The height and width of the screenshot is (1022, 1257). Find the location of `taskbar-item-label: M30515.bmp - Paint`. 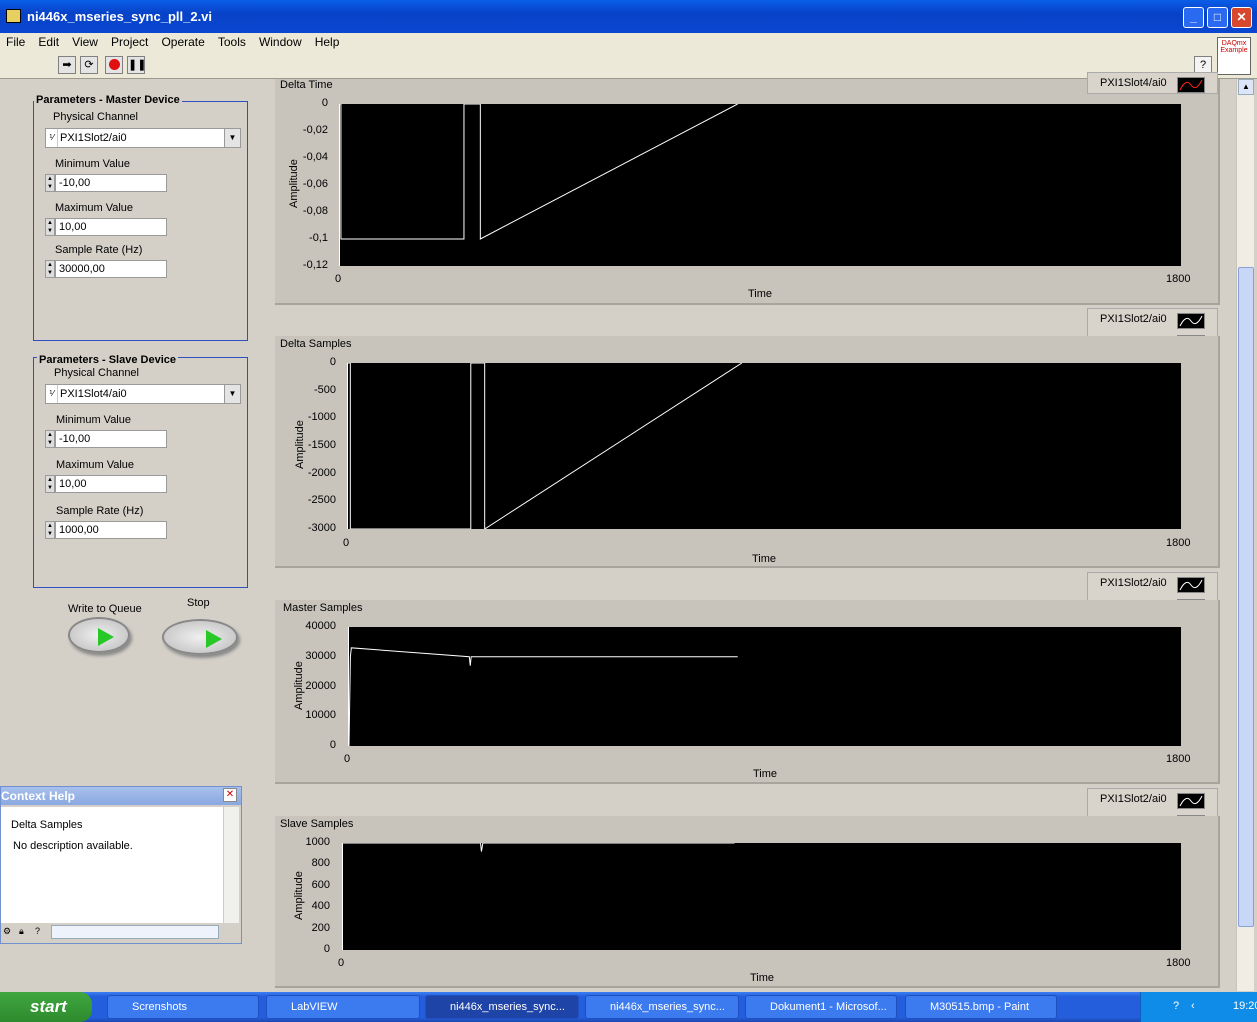

taskbar-item-label: M30515.bmp - Paint is located at coordinates (980, 1007).